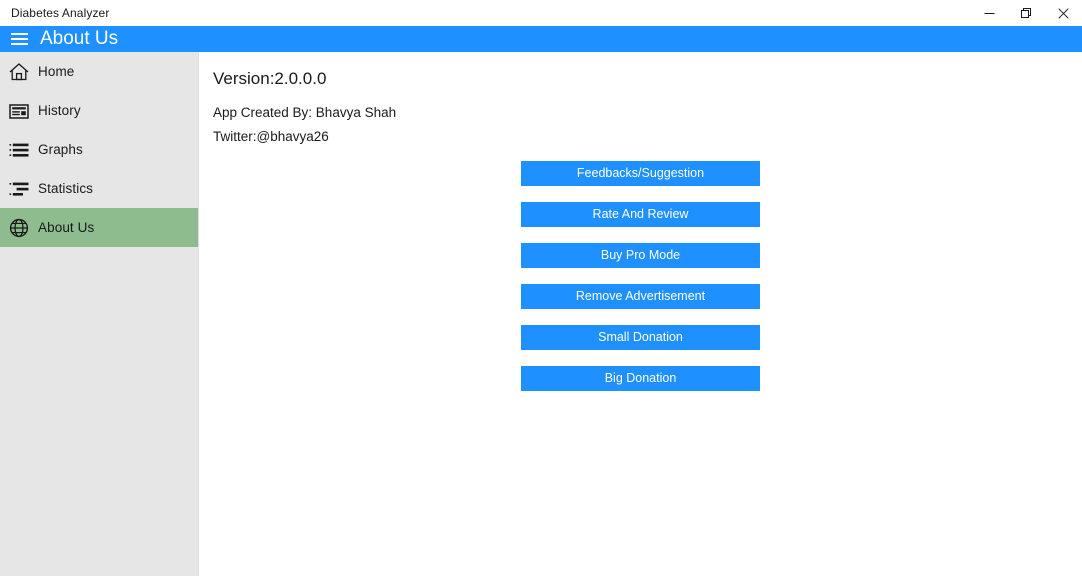 Image resolution: width=1082 pixels, height=576 pixels. I want to click on globe-icon, so click(19, 227).